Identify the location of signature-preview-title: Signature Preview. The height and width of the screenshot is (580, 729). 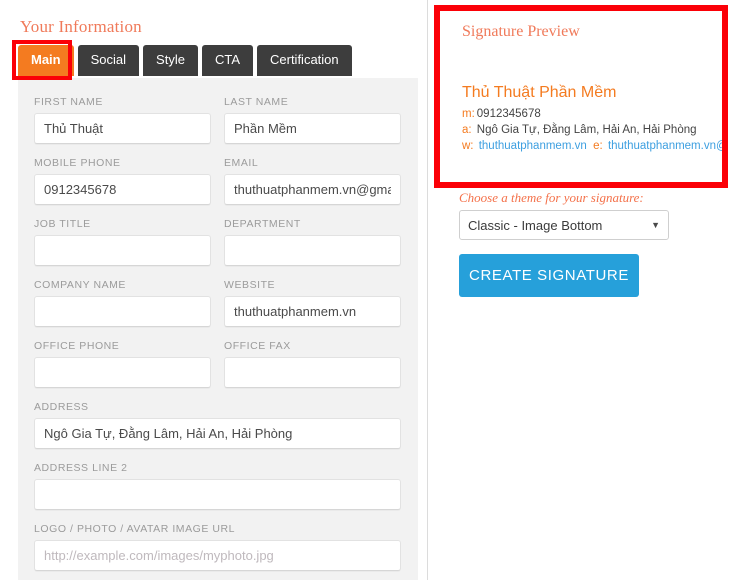
(521, 31).